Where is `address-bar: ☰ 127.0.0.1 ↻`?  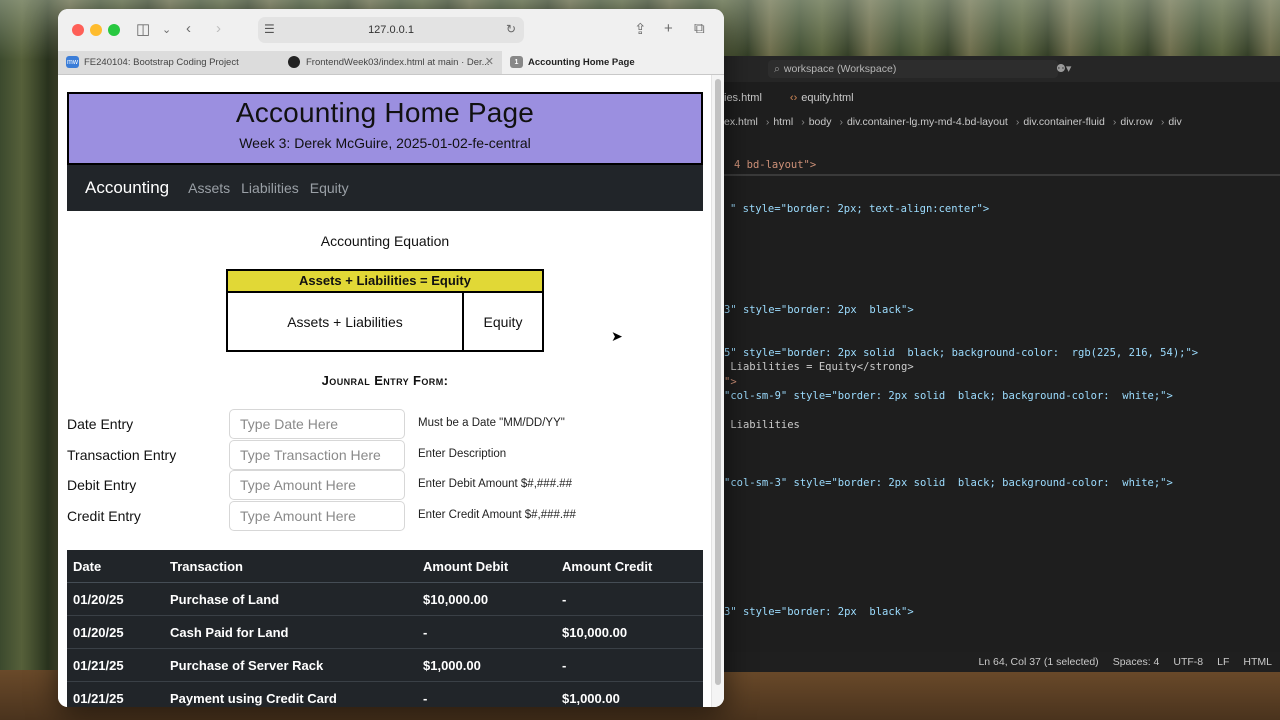 address-bar: ☰ 127.0.0.1 ↻ is located at coordinates (391, 30).